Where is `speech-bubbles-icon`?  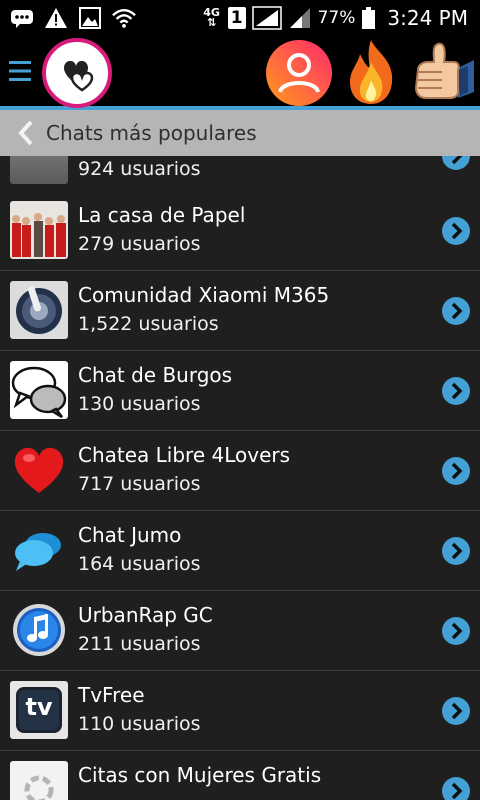 speech-bubbles-icon is located at coordinates (39, 390).